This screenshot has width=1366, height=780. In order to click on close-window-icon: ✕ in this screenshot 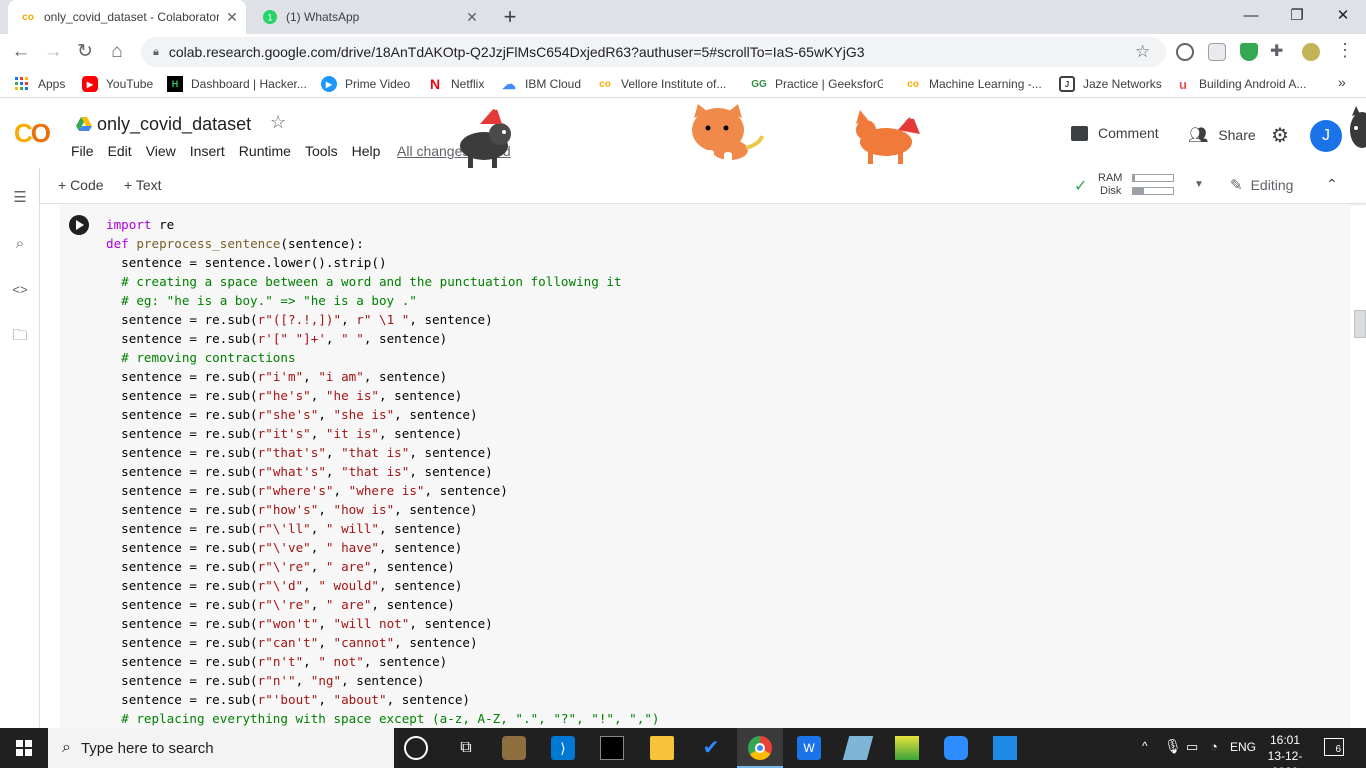, I will do `click(1343, 16)`.